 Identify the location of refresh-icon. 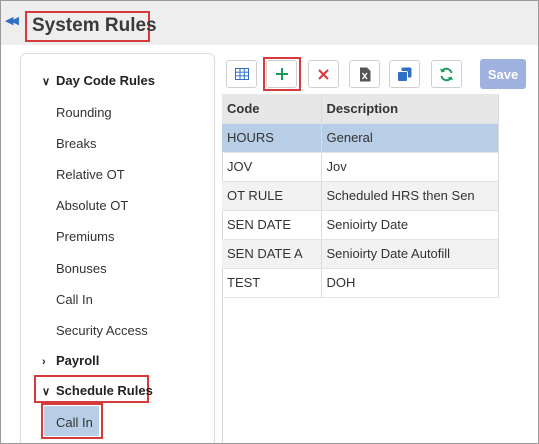
(446, 74).